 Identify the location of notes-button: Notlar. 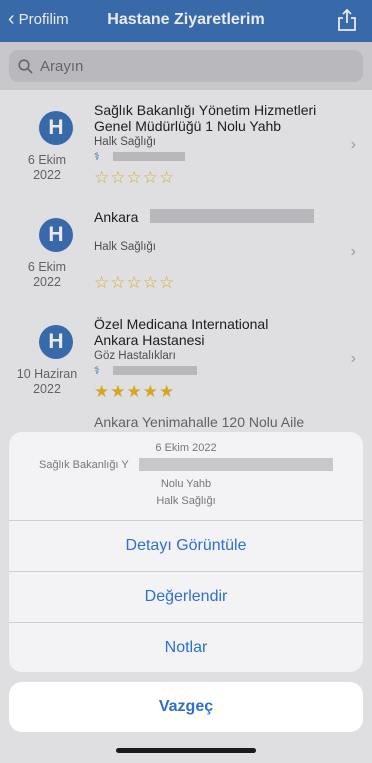
(186, 647).